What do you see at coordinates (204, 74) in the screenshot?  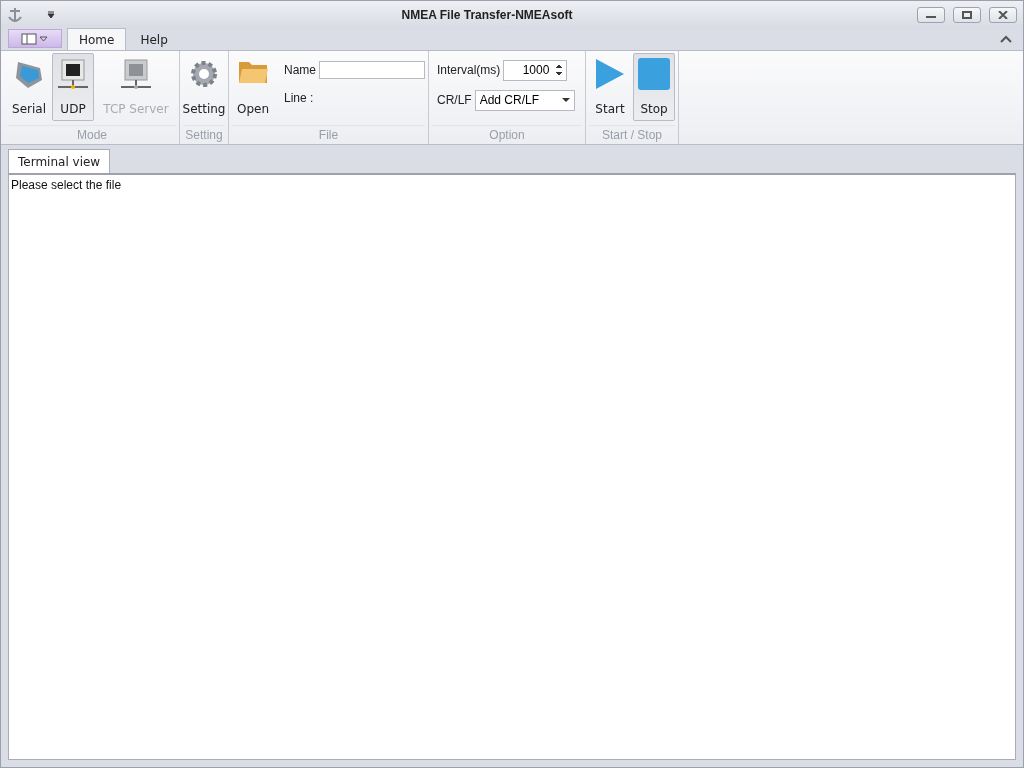 I see `settings-icon` at bounding box center [204, 74].